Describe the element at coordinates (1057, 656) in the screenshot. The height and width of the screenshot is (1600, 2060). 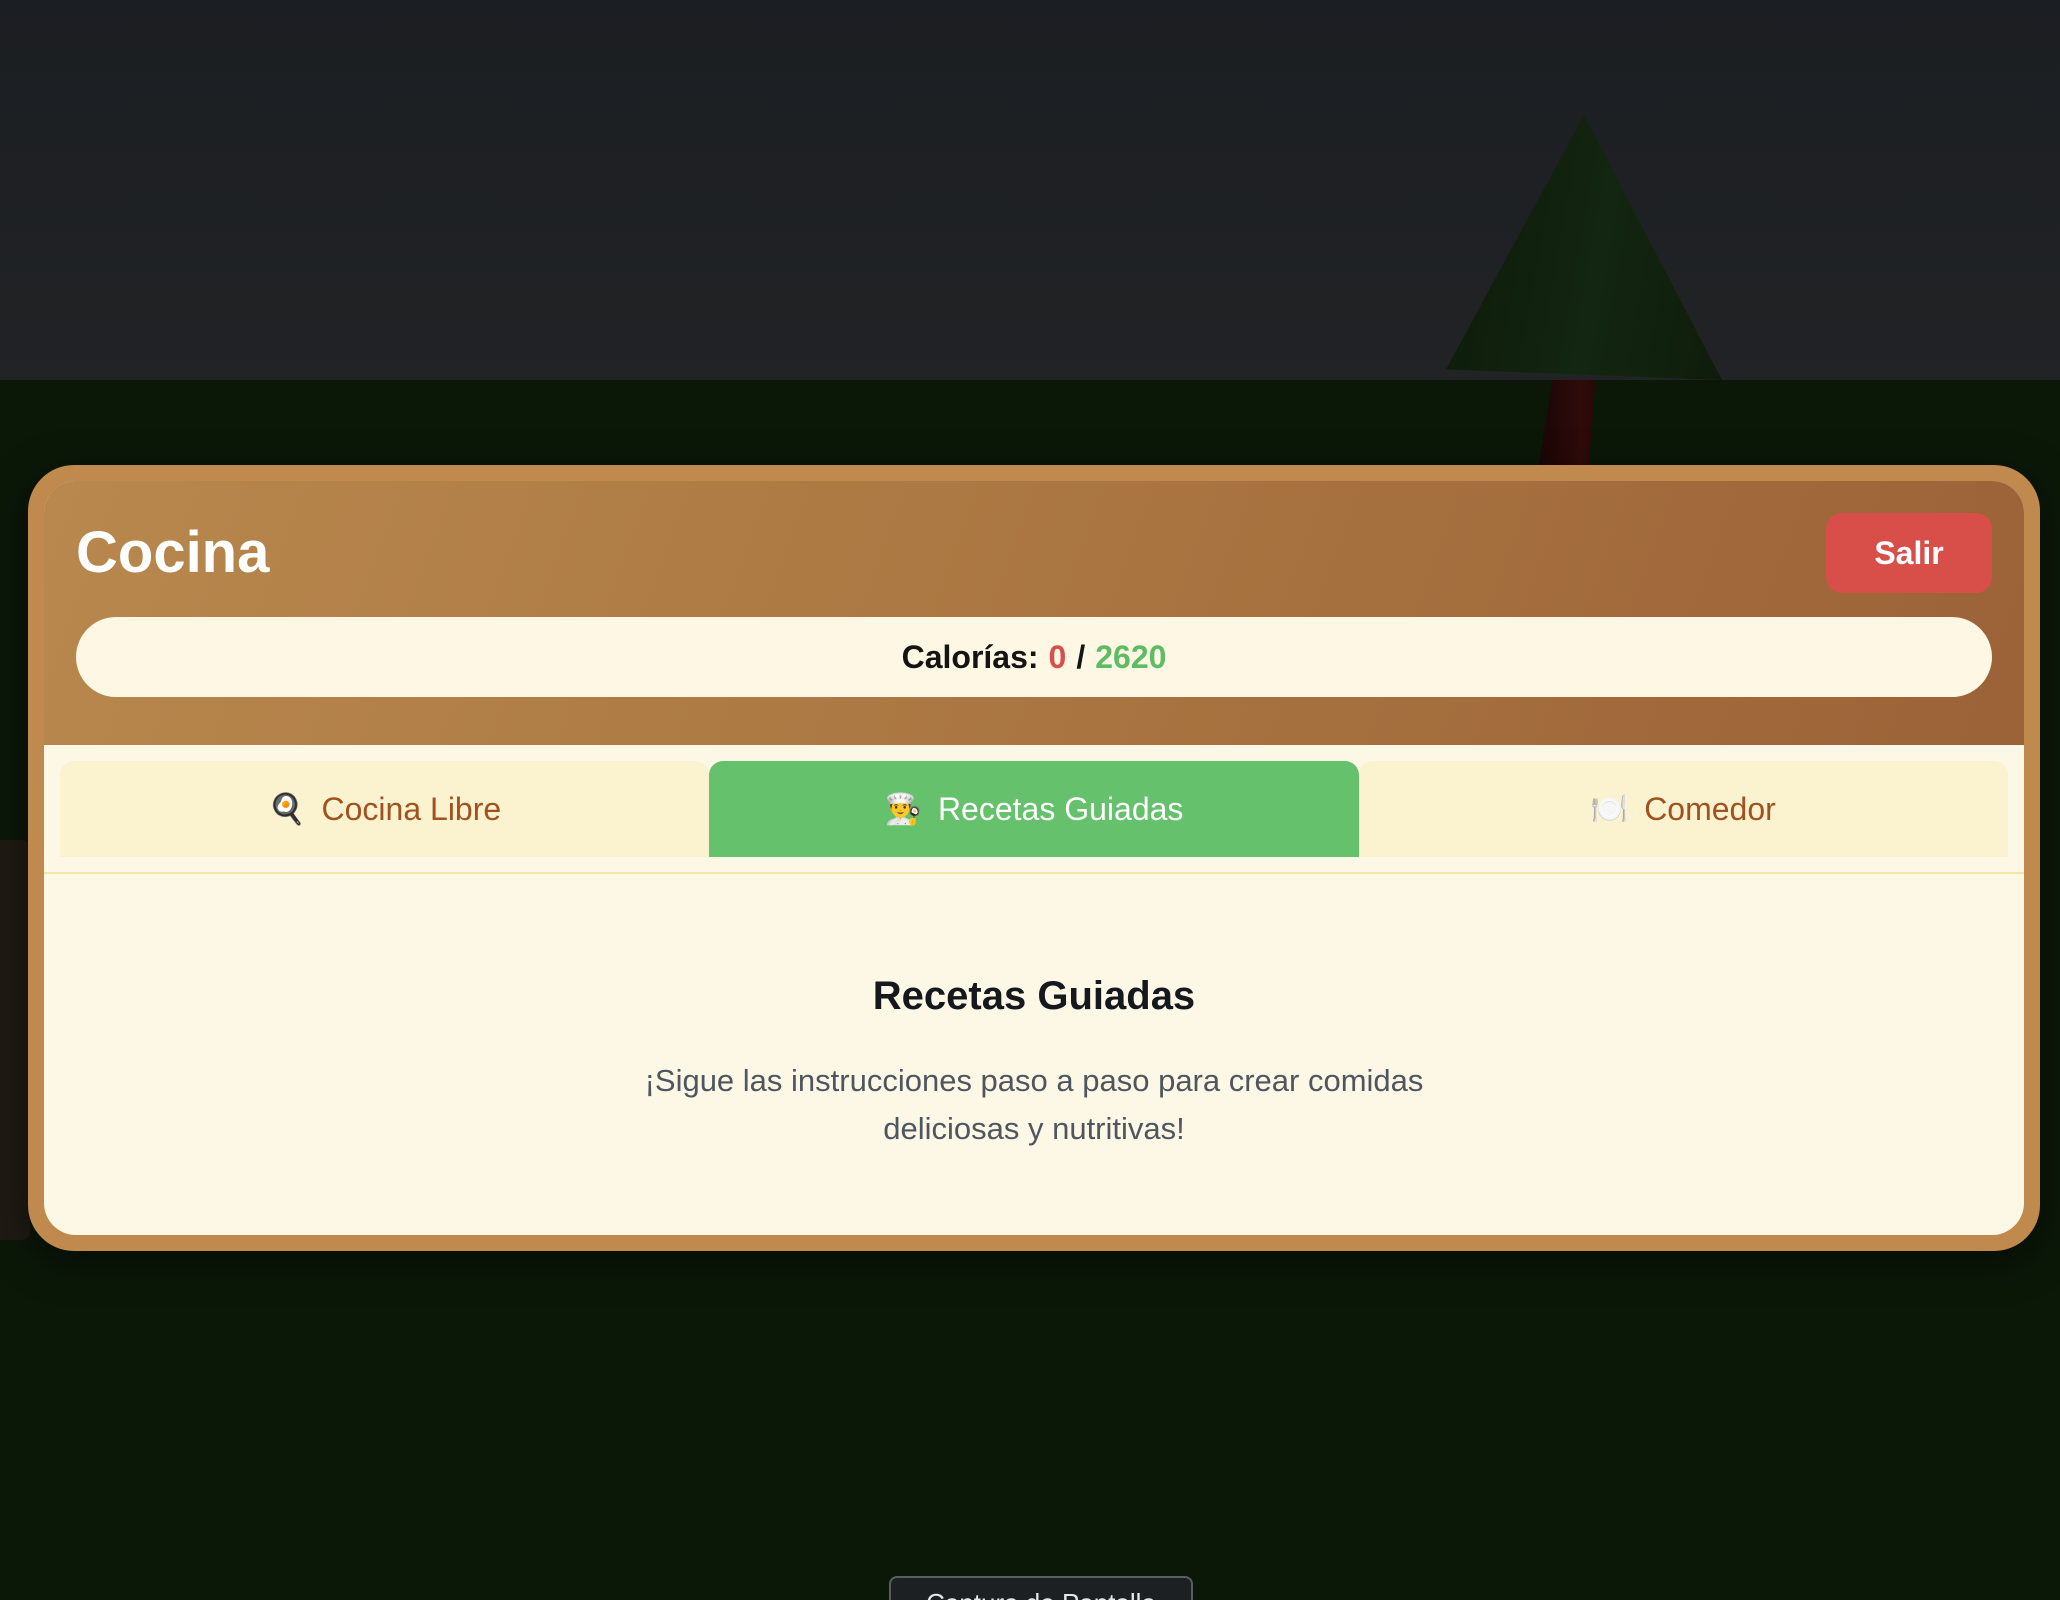
I see `calories-current: 0` at that location.